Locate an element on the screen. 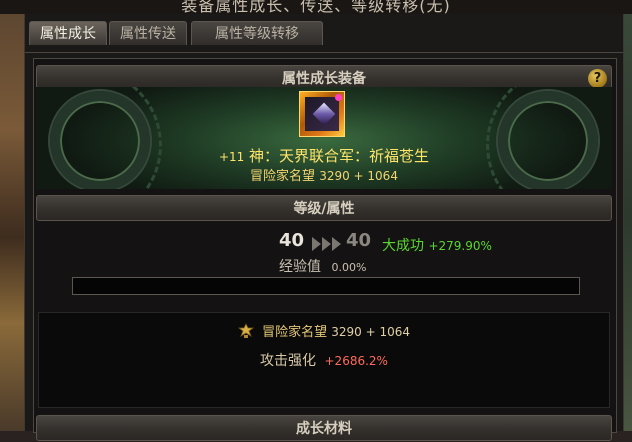 The height and width of the screenshot is (442, 632). equipment-item-slot is located at coordinates (322, 114).